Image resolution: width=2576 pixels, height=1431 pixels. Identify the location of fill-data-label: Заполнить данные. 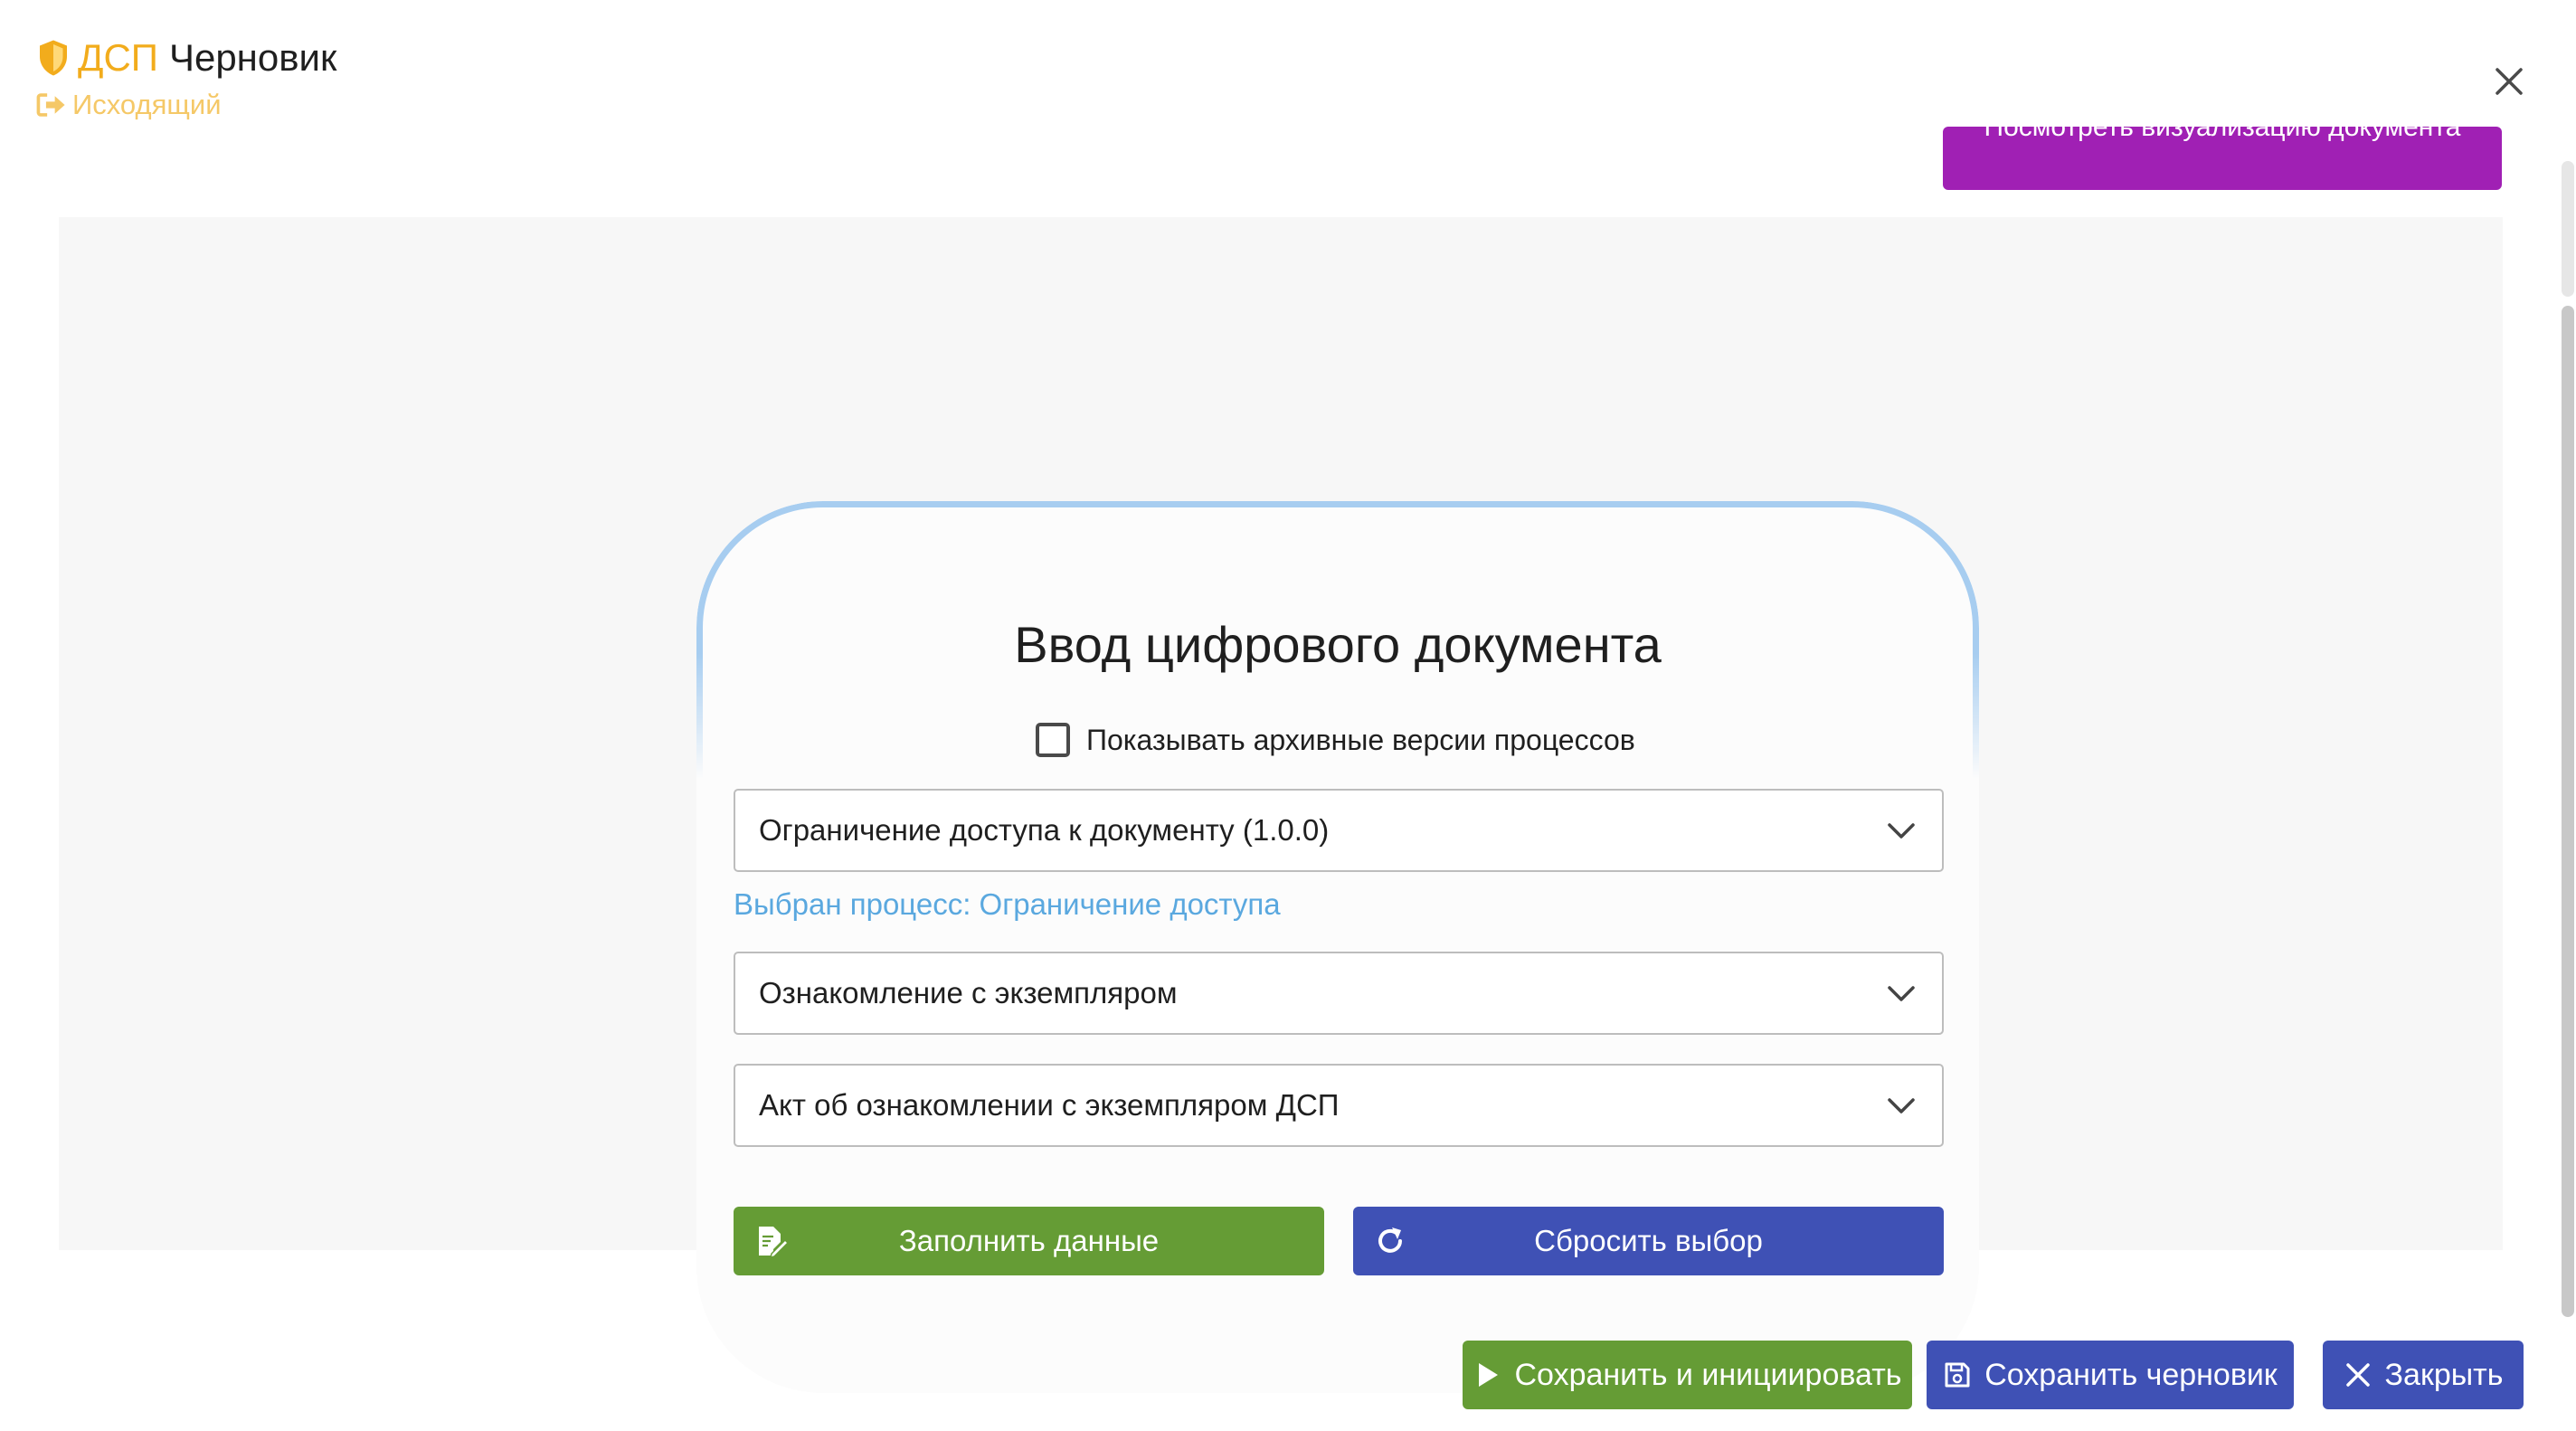
(1029, 1240).